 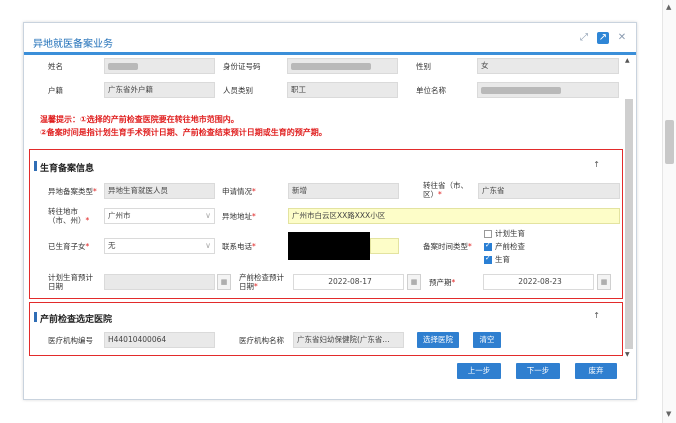 I want to click on hospital-name-label: 医疗机构名称, so click(x=261, y=340).